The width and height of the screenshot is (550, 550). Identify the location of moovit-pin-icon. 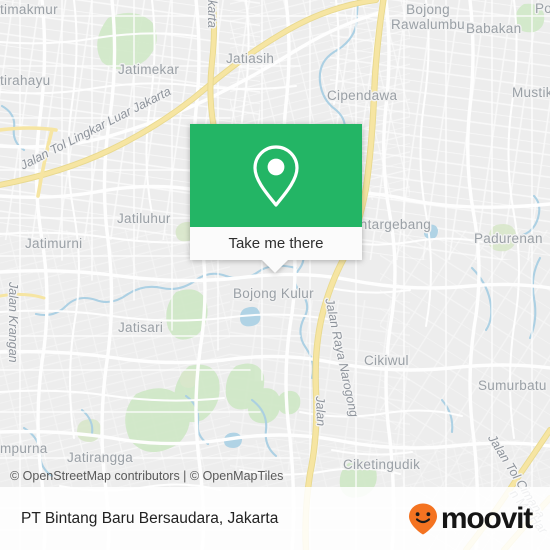
(422, 518).